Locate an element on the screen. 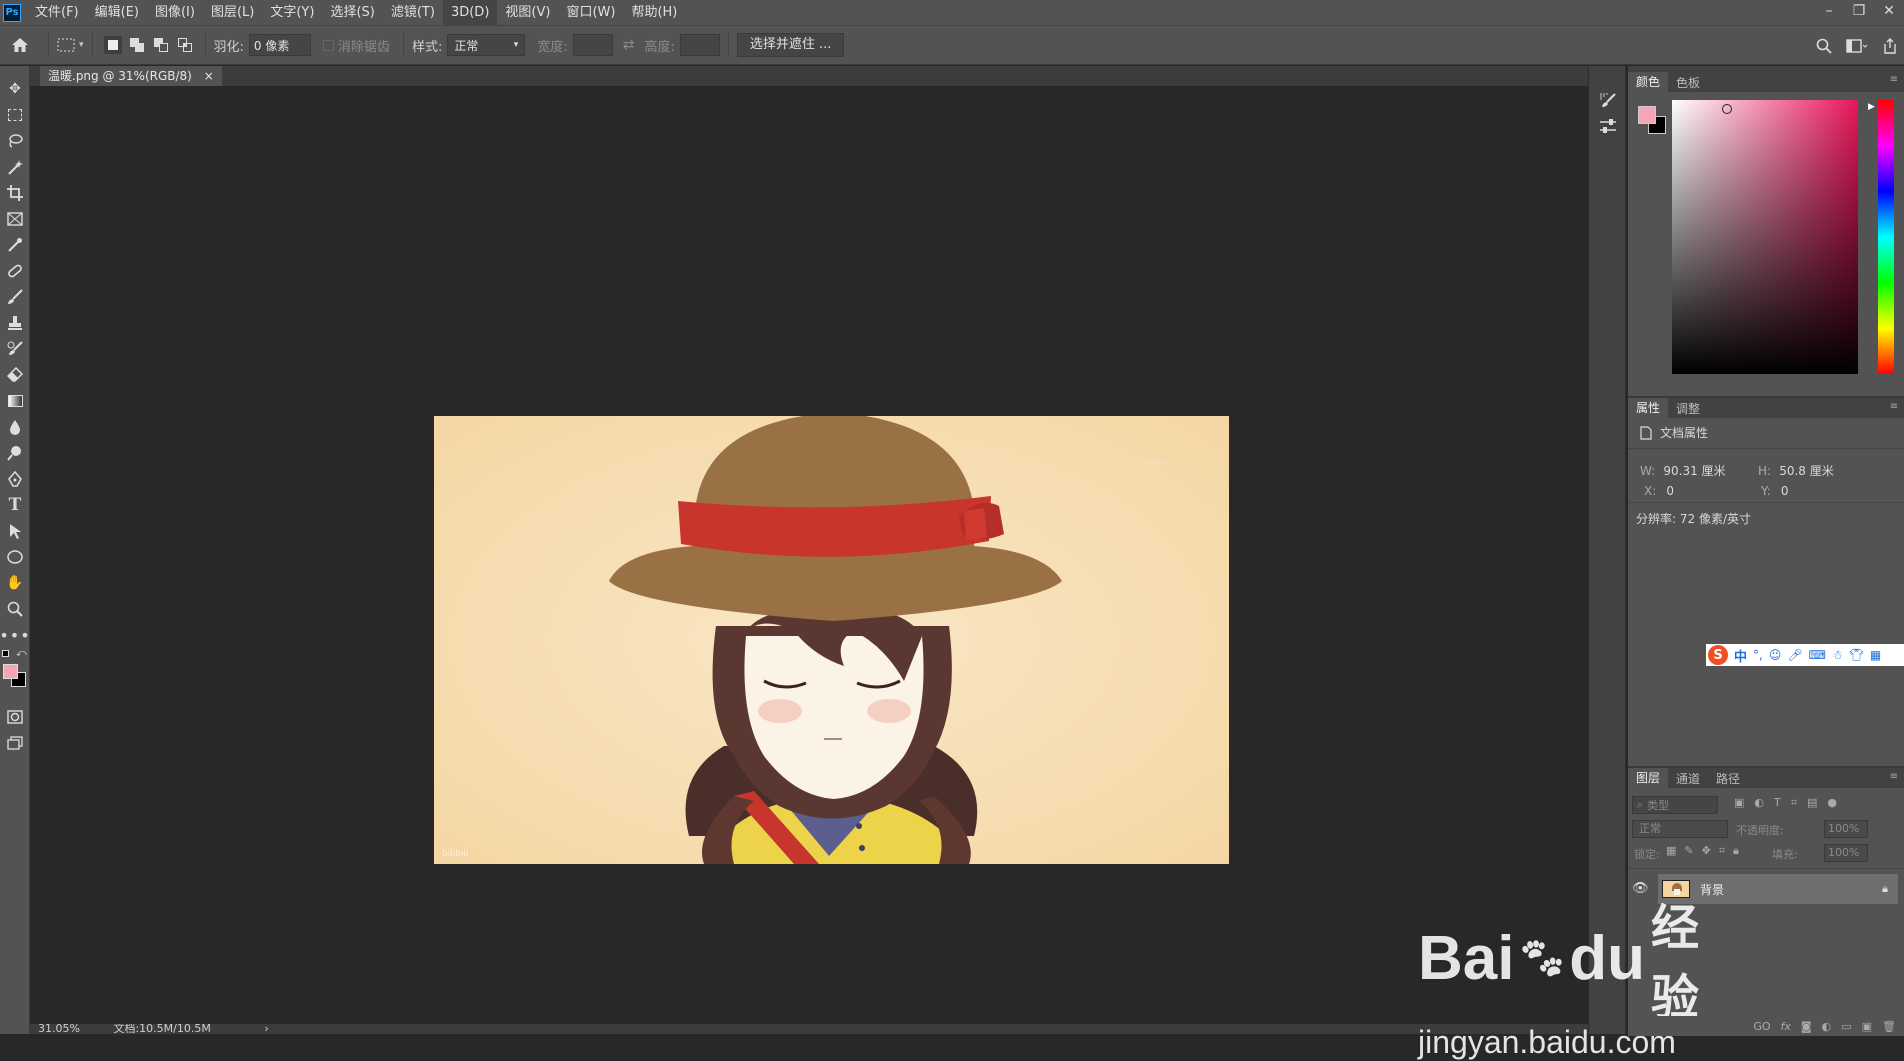 Image resolution: width=1904 pixels, height=1061 pixels. style-select: 正常 ▾ is located at coordinates (486, 45).